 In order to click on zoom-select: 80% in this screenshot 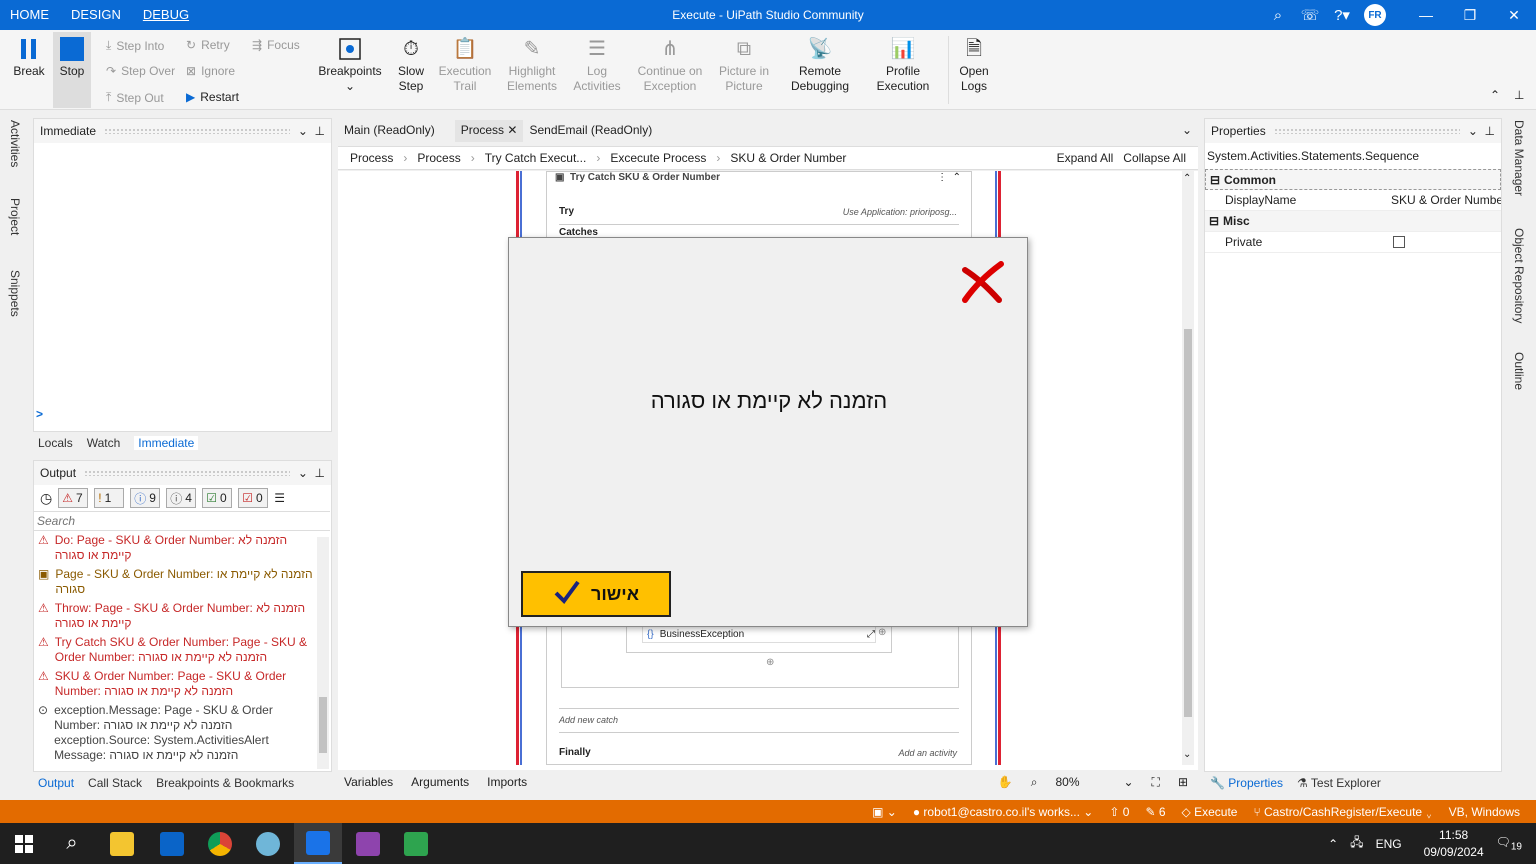, I will do `click(1080, 782)`.